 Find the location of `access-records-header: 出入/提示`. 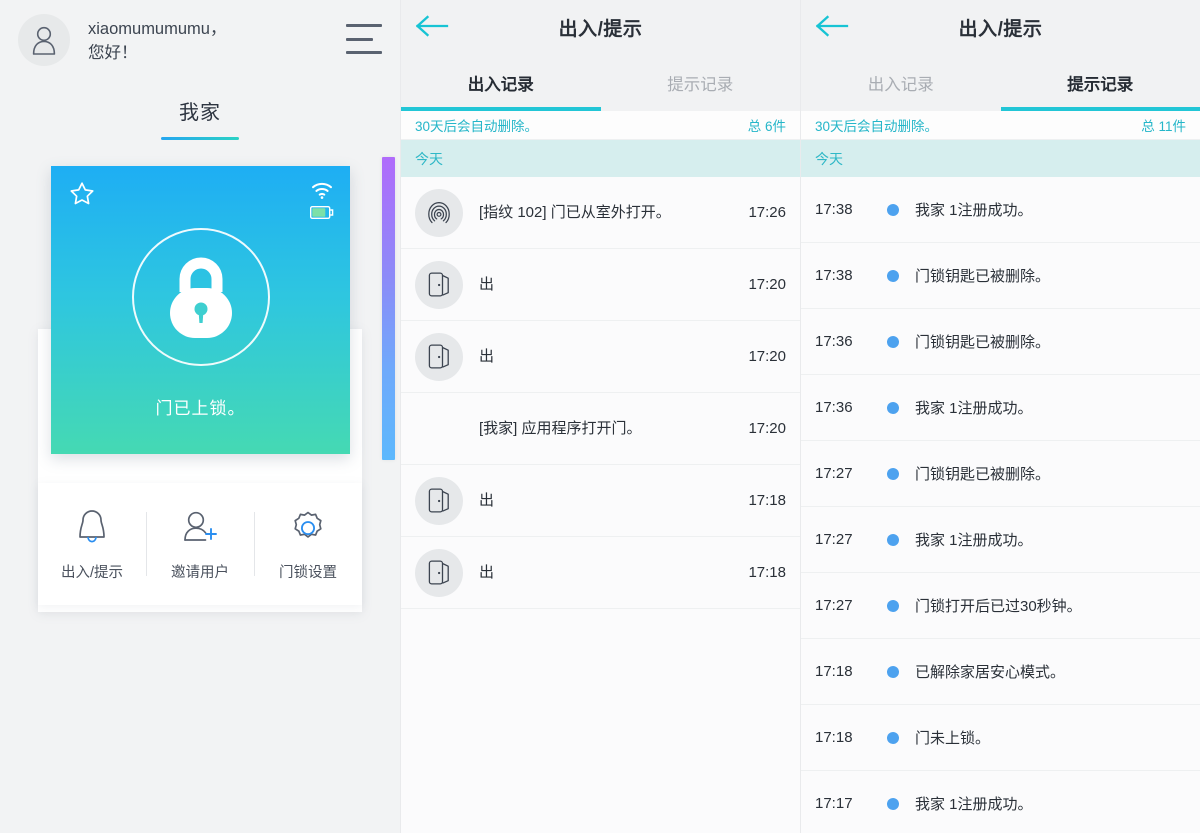

access-records-header: 出入/提示 is located at coordinates (600, 27).